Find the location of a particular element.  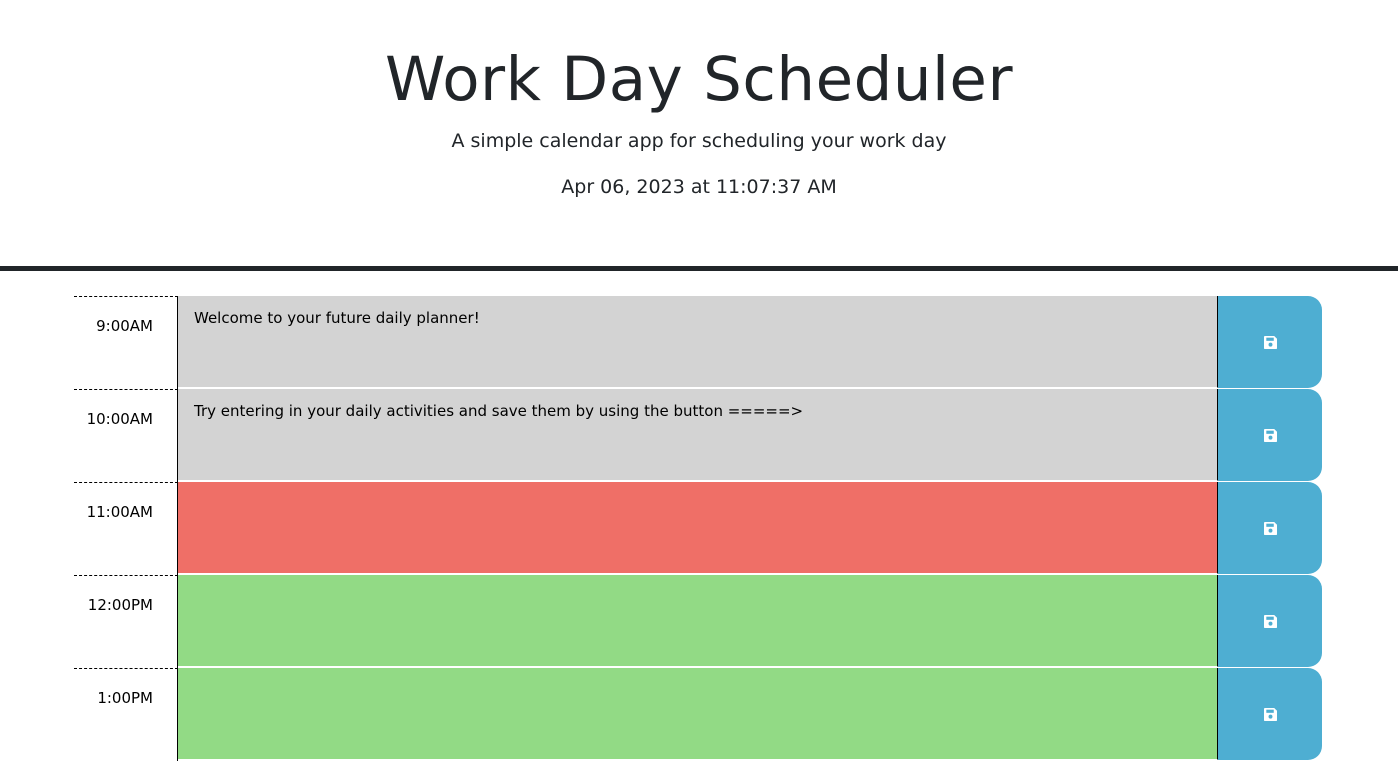

page-title: Work Day Scheduler is located at coordinates (699, 79).